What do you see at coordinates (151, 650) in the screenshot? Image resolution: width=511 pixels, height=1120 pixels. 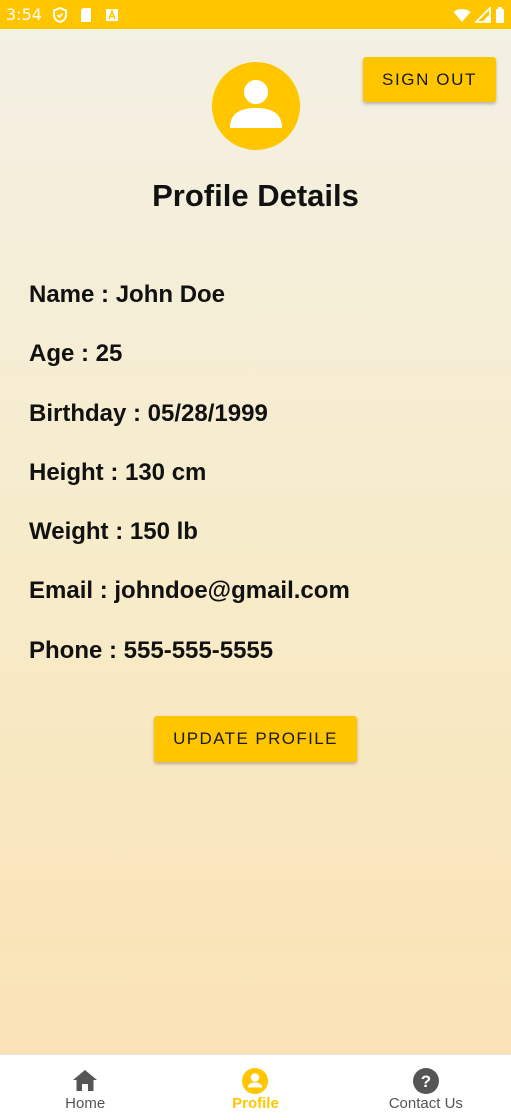 I see `phone-field: Phone : 555-555-5555` at bounding box center [151, 650].